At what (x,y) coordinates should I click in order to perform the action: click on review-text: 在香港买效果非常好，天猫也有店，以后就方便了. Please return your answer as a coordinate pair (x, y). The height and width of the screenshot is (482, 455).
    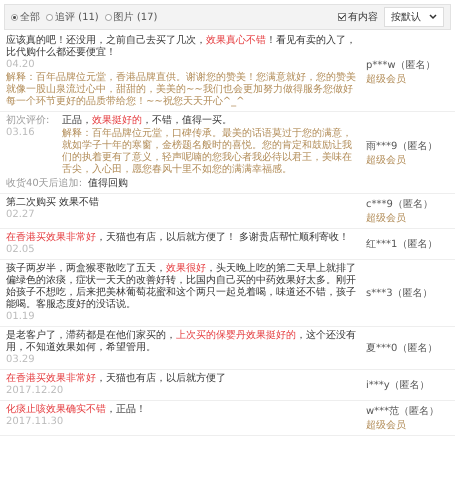
    Looking at the image, I should click on (116, 379).